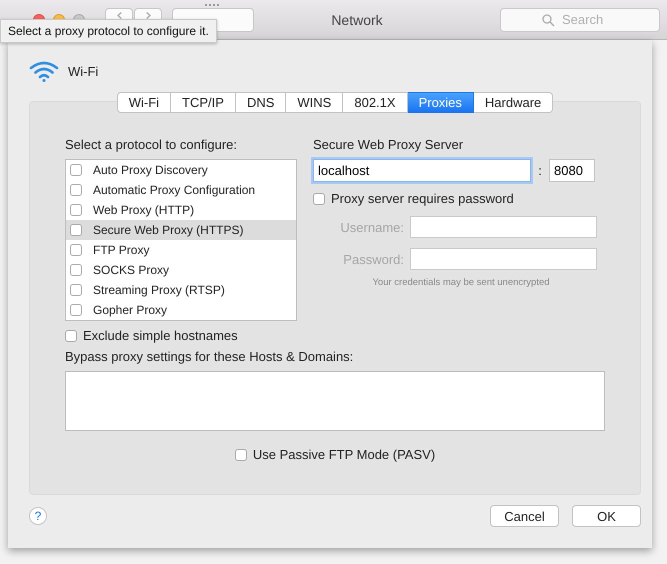  What do you see at coordinates (159, 290) in the screenshot?
I see `protocol-label: Streaming Proxy (RTSP)` at bounding box center [159, 290].